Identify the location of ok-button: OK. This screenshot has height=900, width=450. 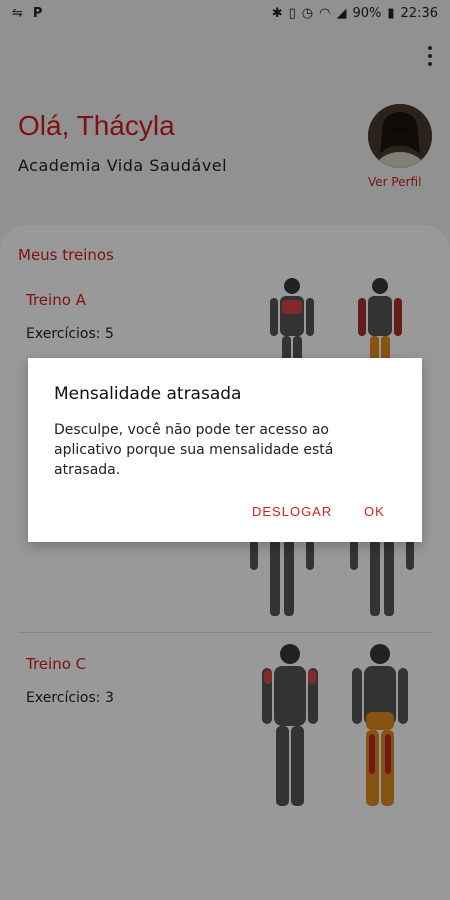
(374, 511).